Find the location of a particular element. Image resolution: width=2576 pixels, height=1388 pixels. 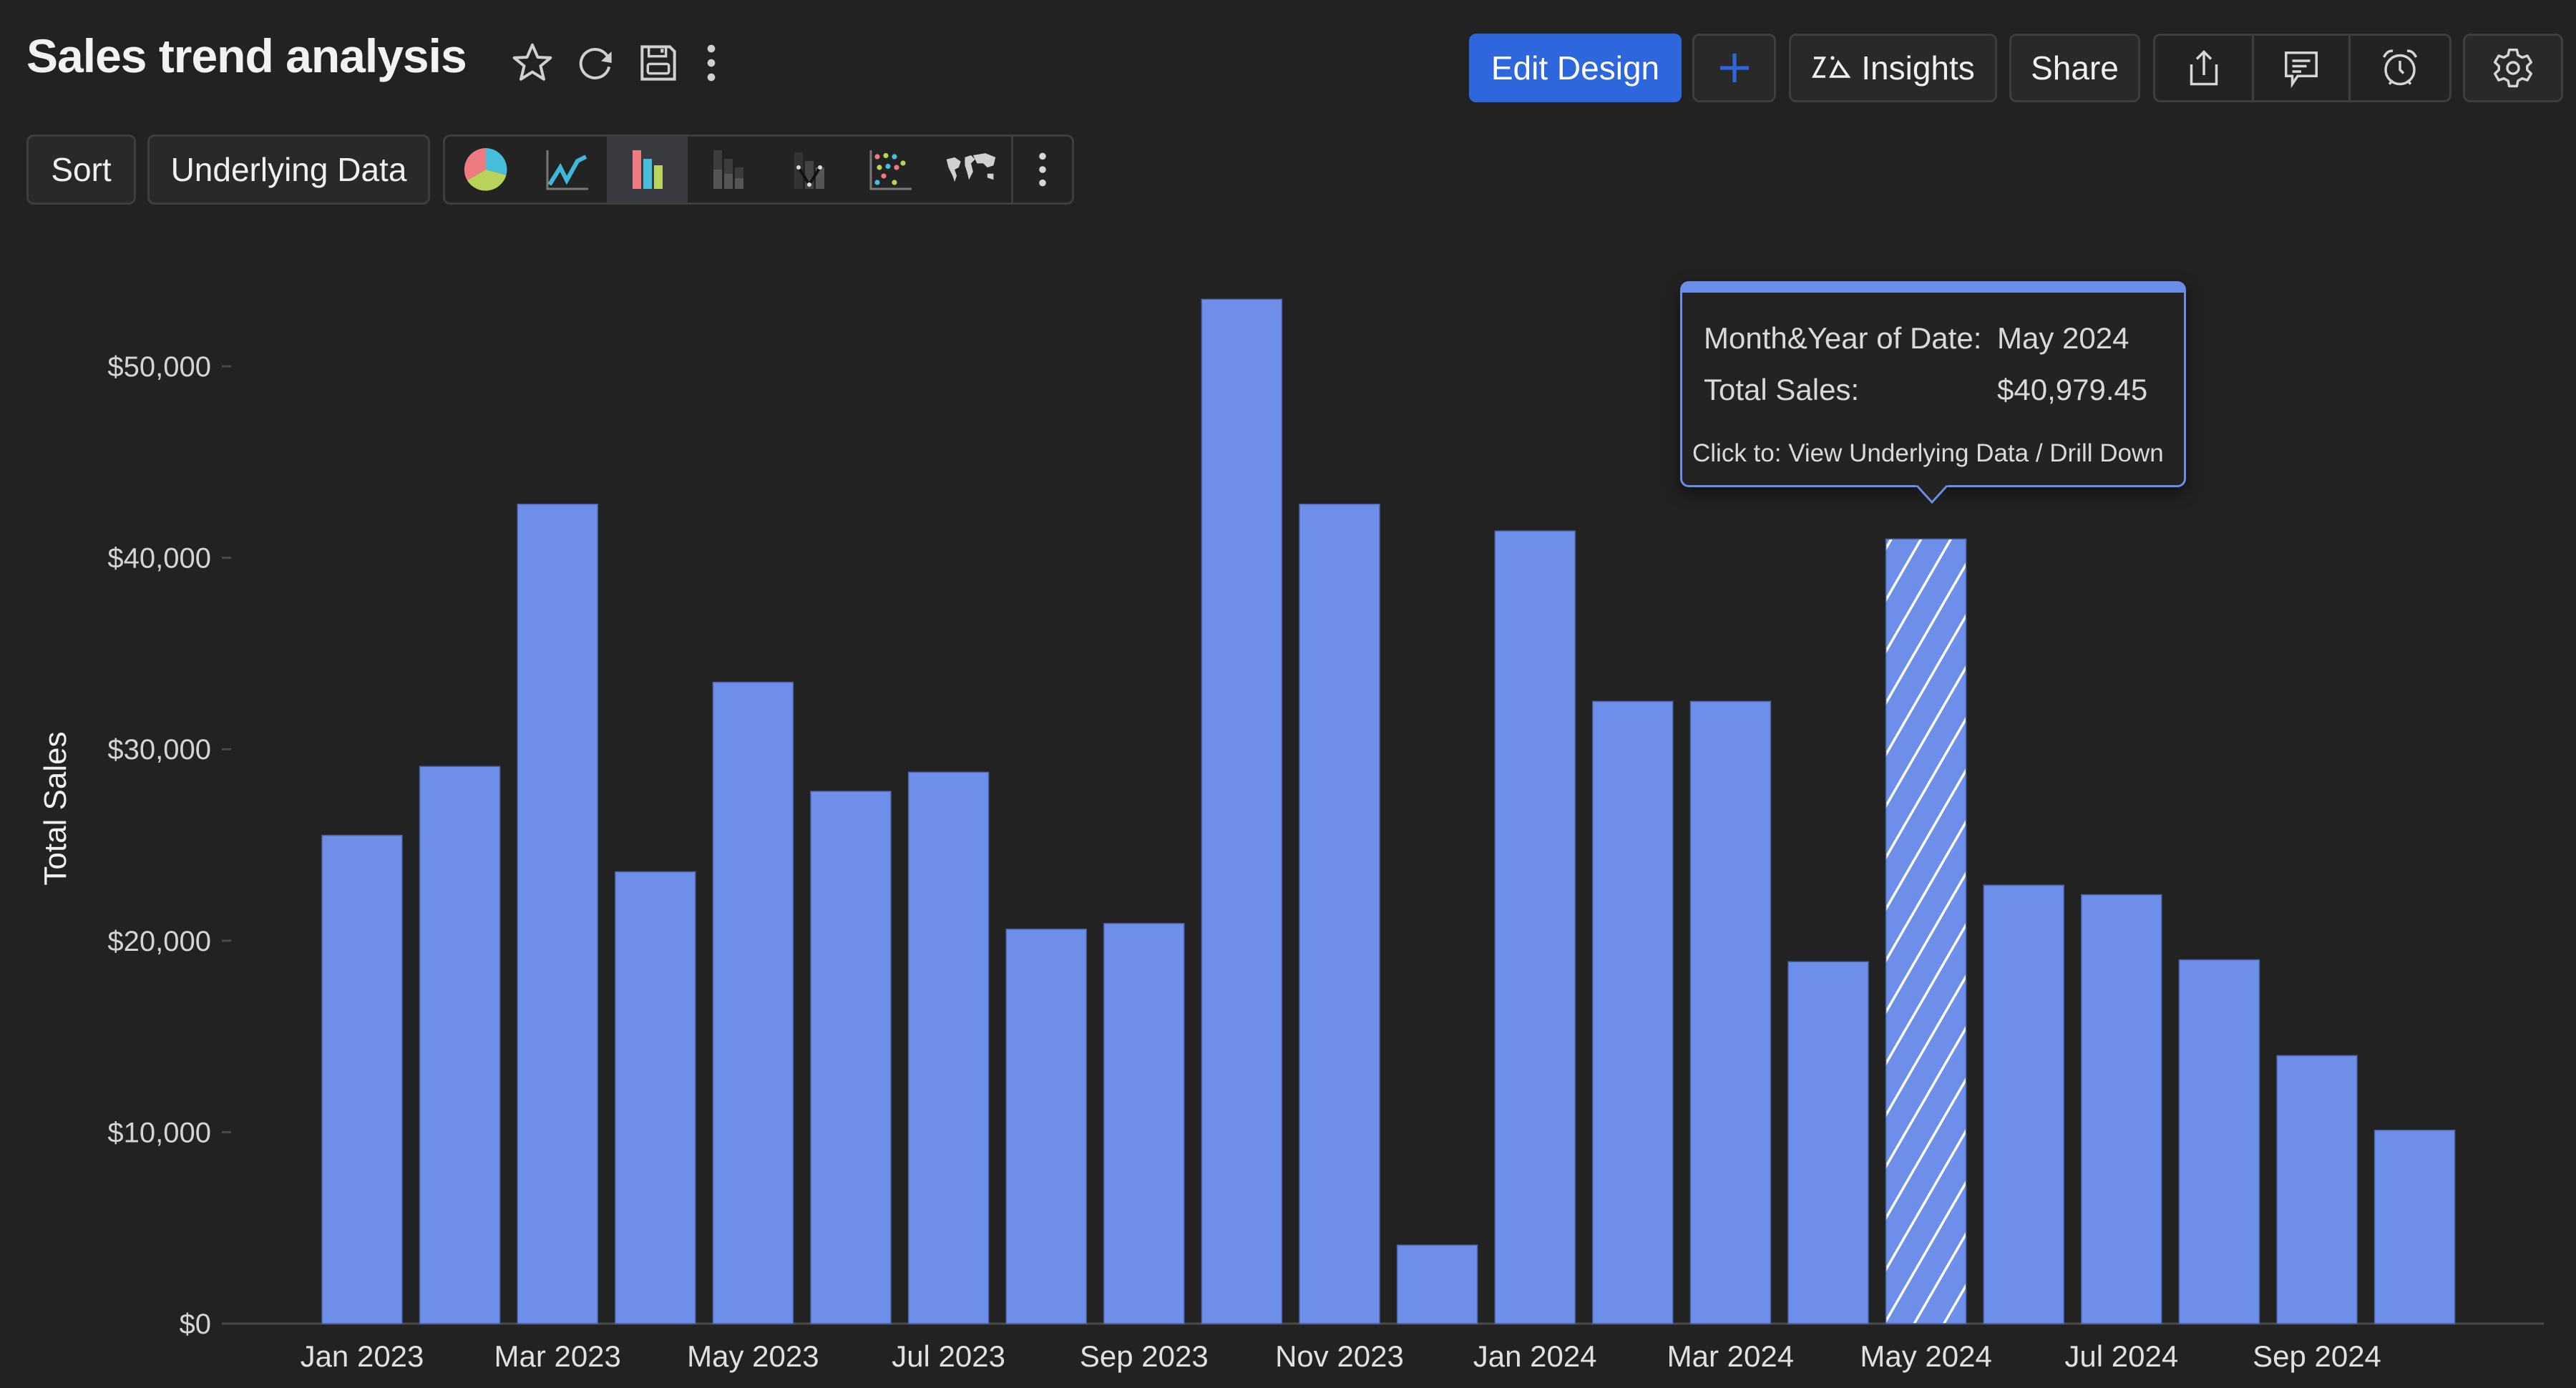

tooltip-dimension-label: Month&Year of Date: is located at coordinates (1843, 338).